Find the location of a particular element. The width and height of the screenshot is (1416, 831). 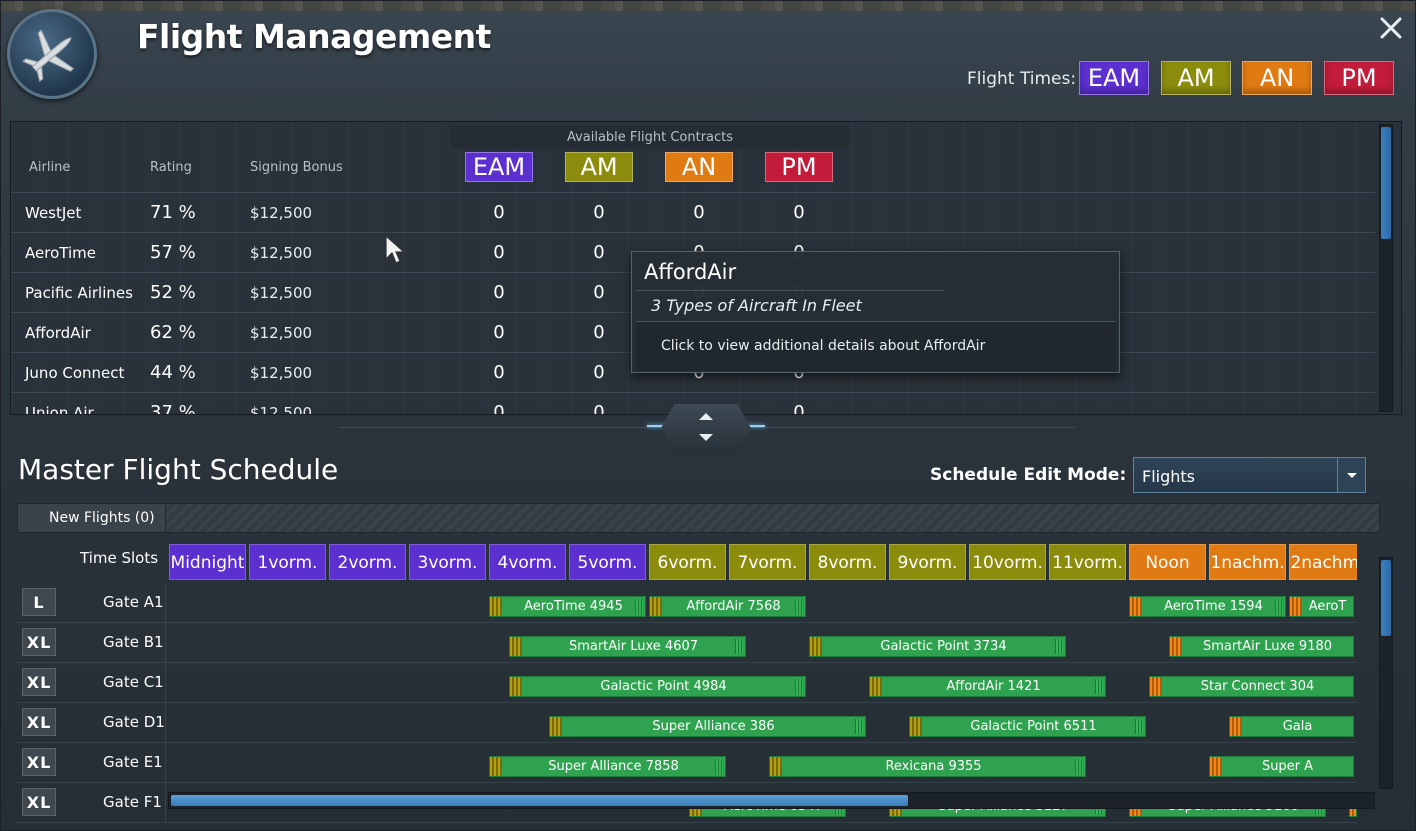

flight-bar: Galactic Point 3734 is located at coordinates (937, 646).